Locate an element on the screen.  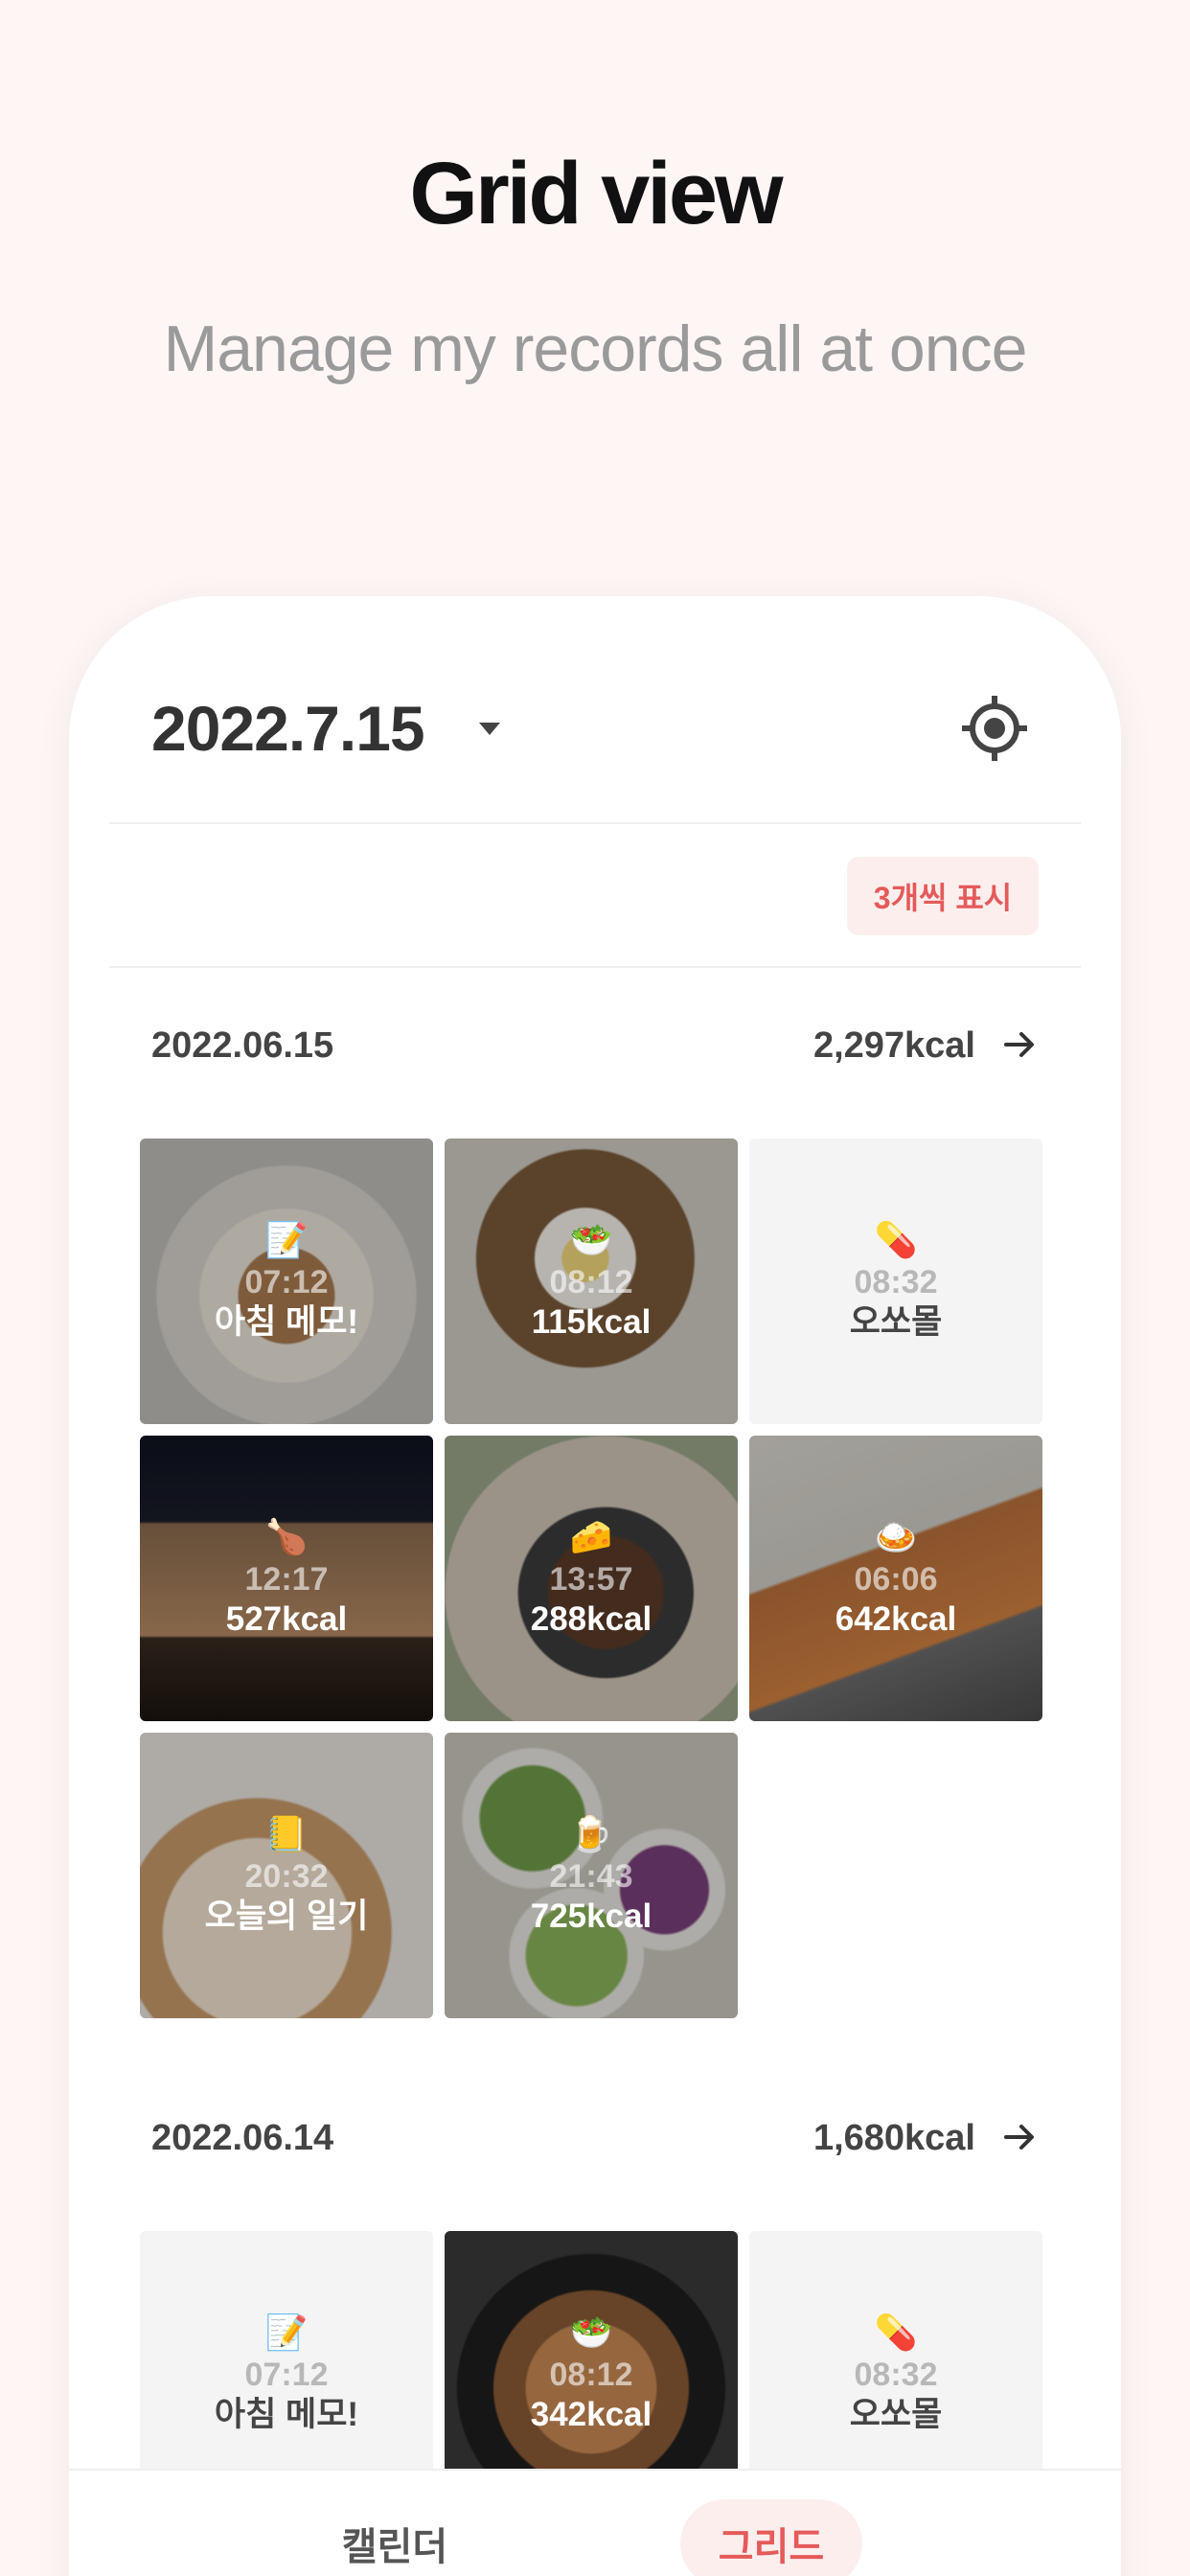
hero-subtitle: Manage my records all at once is located at coordinates (595, 348).